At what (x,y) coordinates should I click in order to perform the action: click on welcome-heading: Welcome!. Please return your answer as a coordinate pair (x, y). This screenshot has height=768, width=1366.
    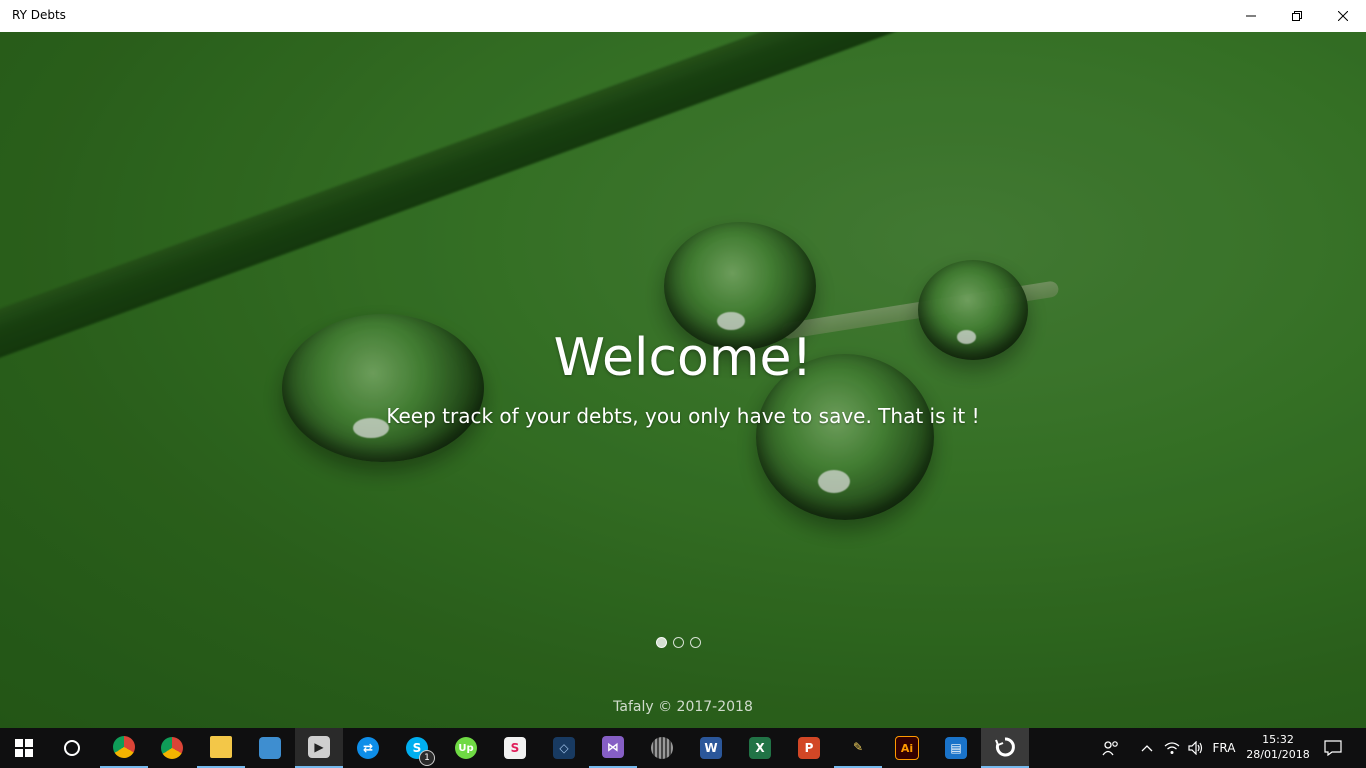
    Looking at the image, I should click on (683, 358).